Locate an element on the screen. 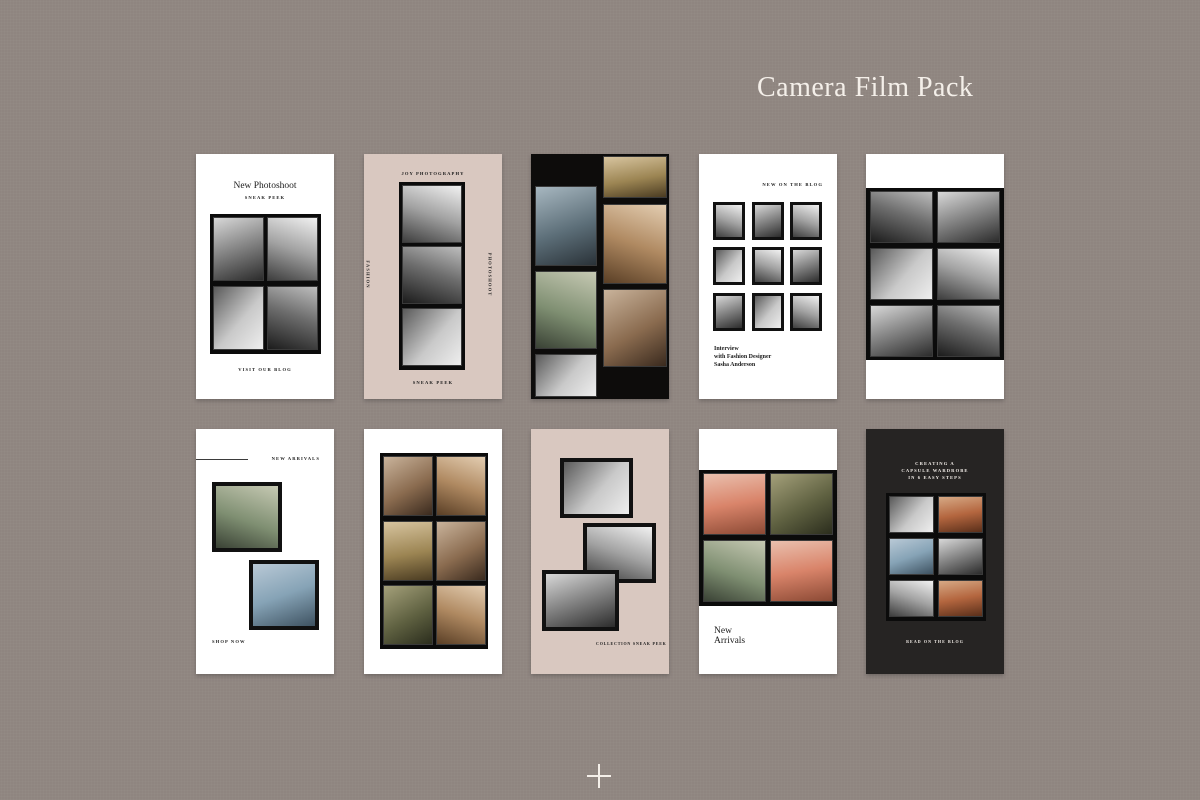 The image size is (1200, 800). card-top-label: NEW ARRIVALS is located at coordinates (295, 458).